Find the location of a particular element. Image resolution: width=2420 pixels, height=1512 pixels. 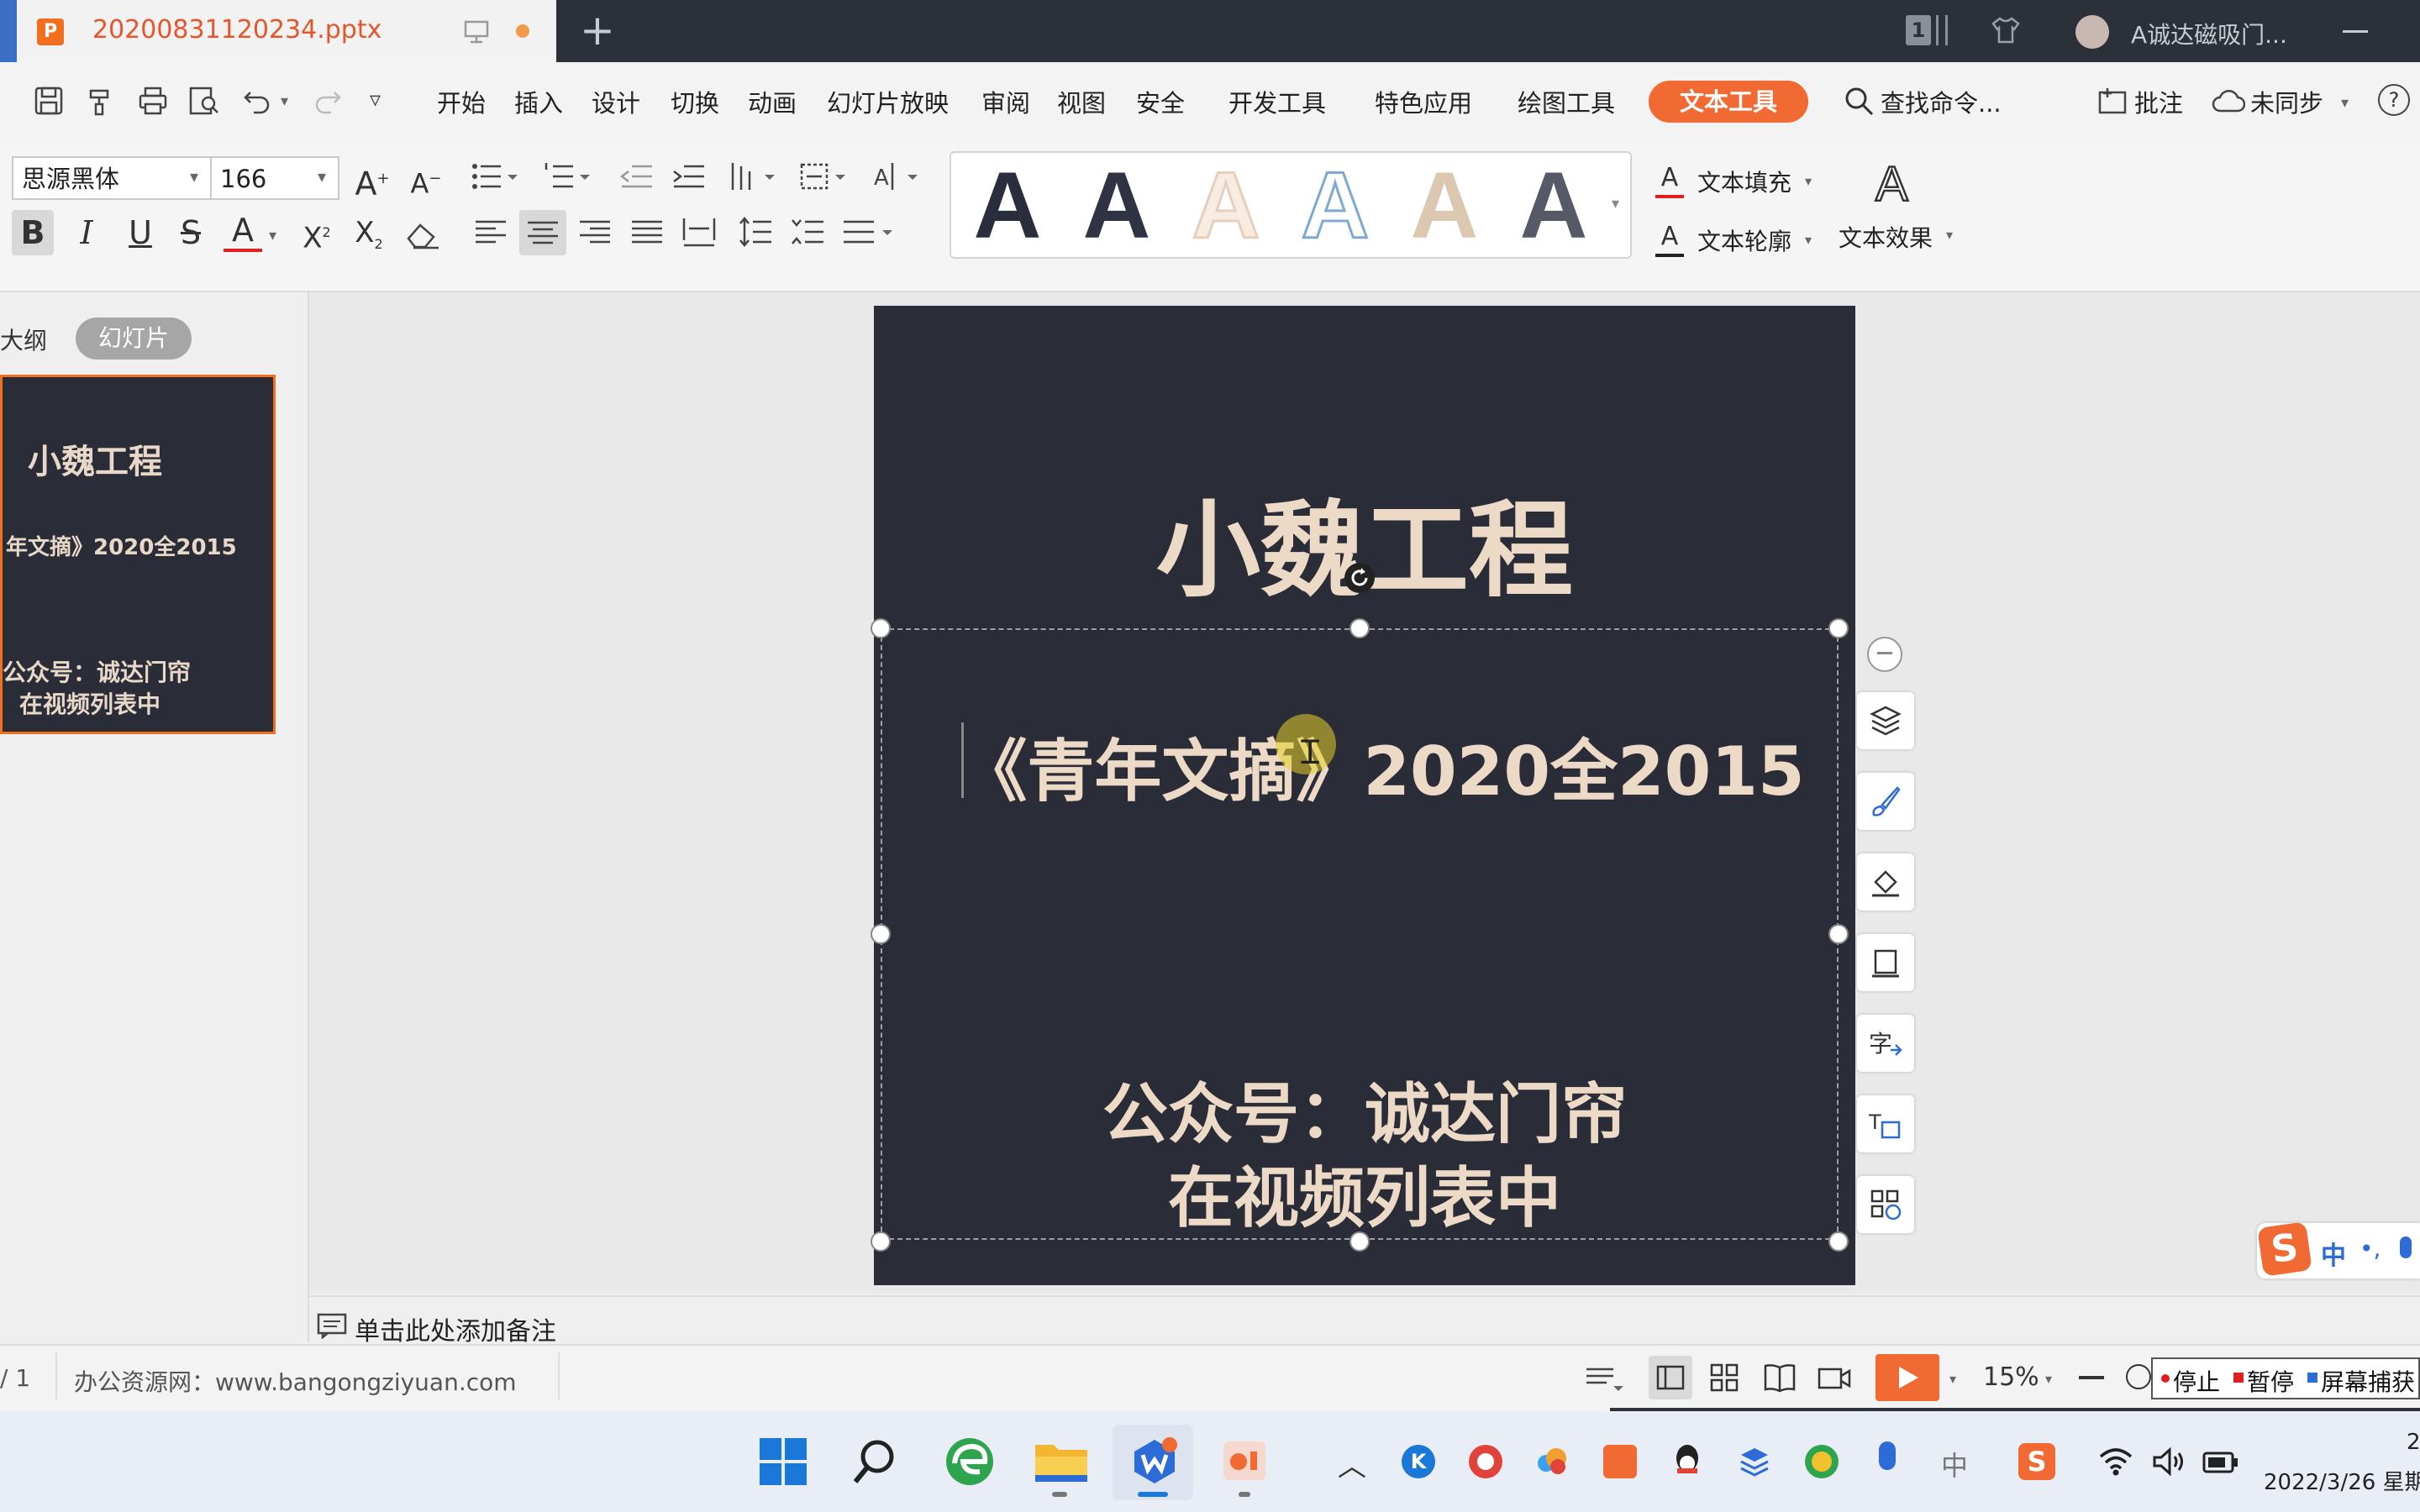

notes-toggle-icon is located at coordinates (1604, 1379).